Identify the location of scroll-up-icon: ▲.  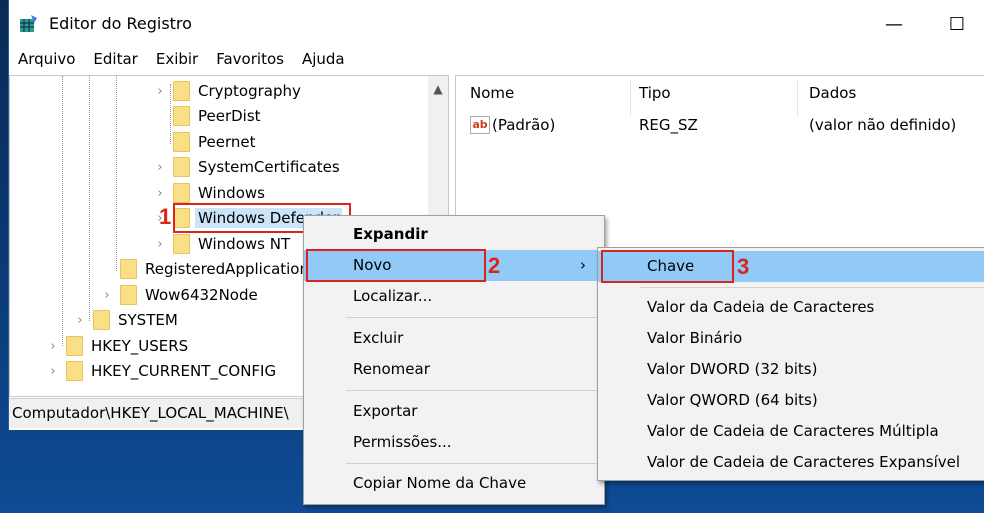
(438, 89).